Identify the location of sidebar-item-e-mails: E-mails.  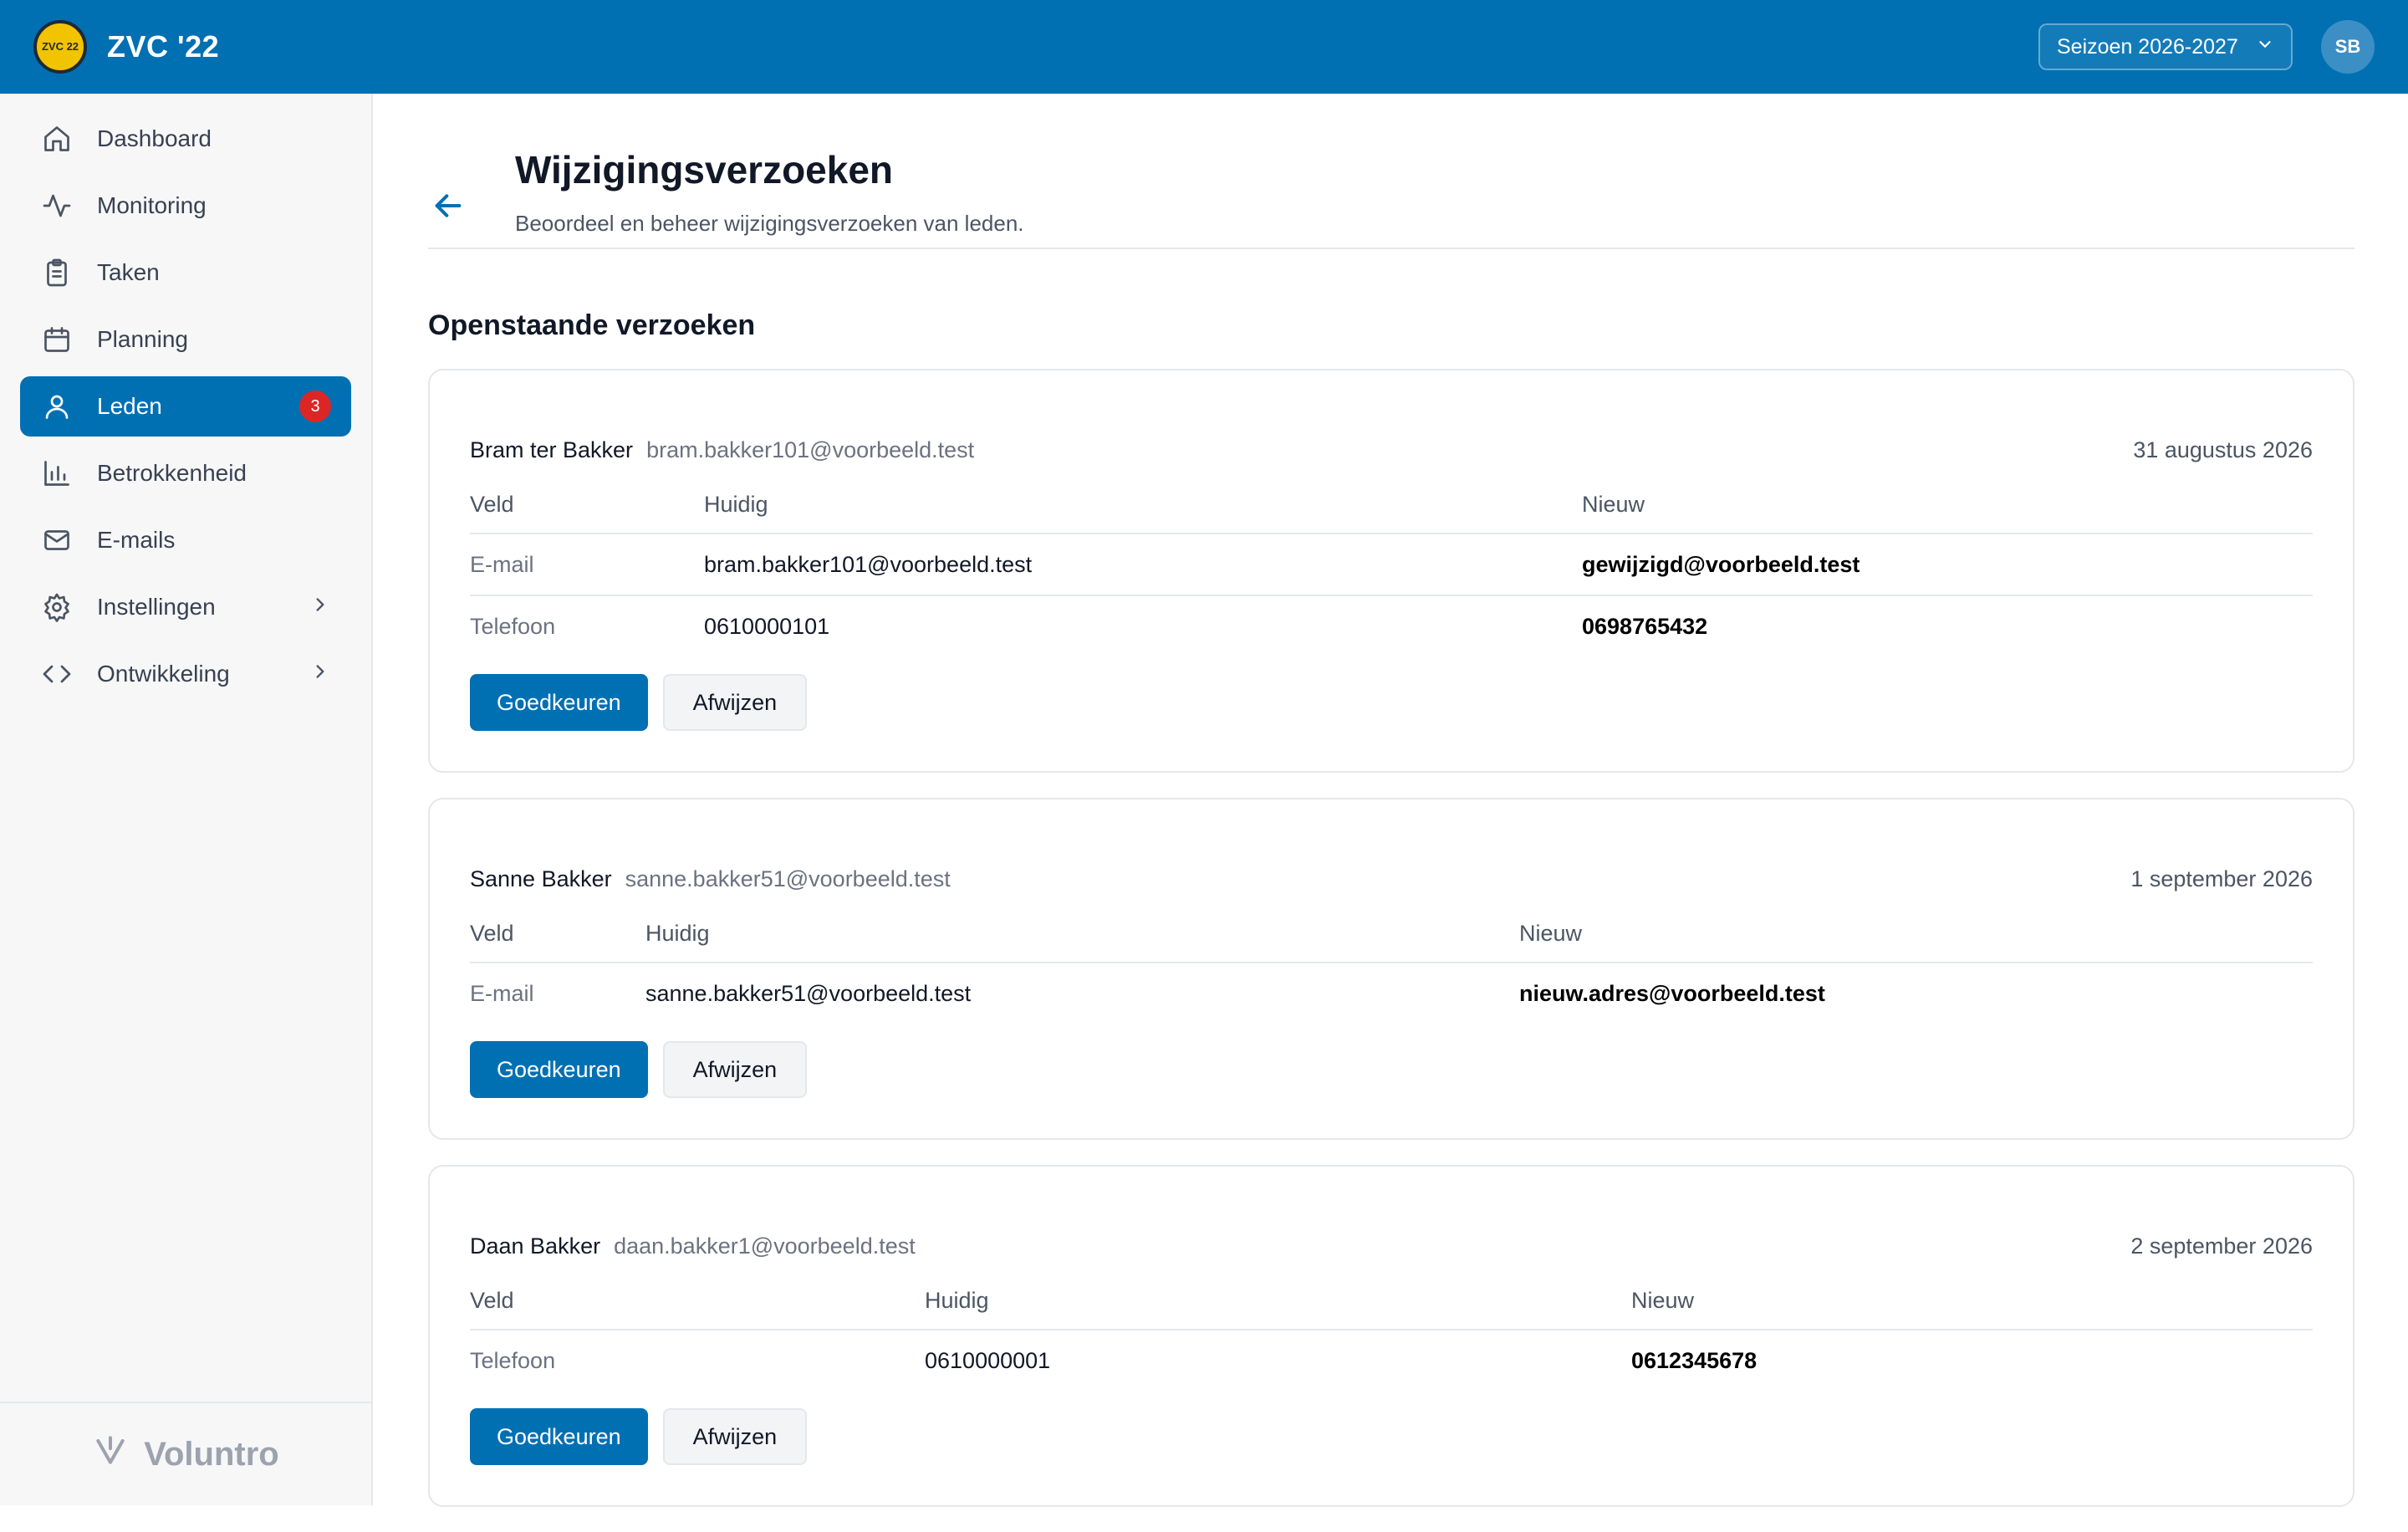
(185, 540).